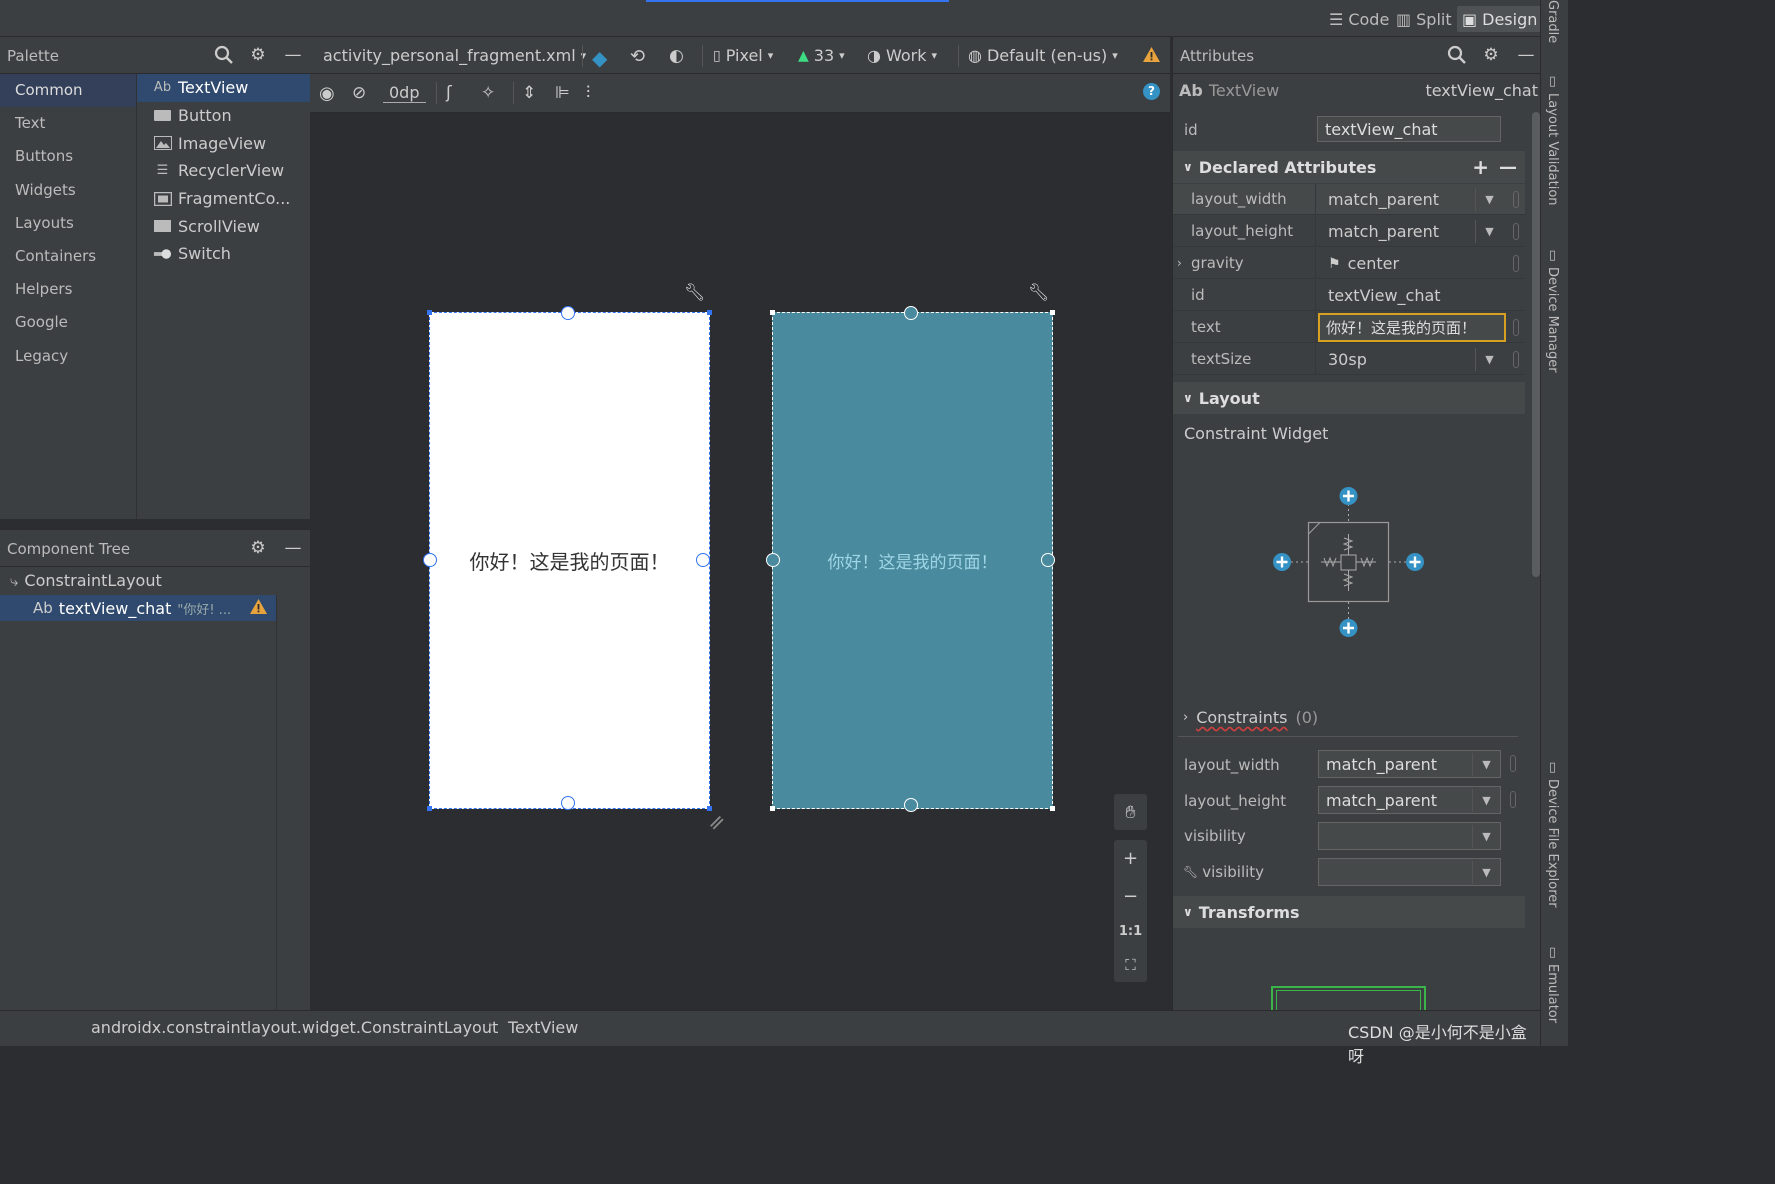 This screenshot has width=1775, height=1184. Describe the element at coordinates (1552, 984) in the screenshot. I see `tab-emulator: ▯ Emulator` at that location.